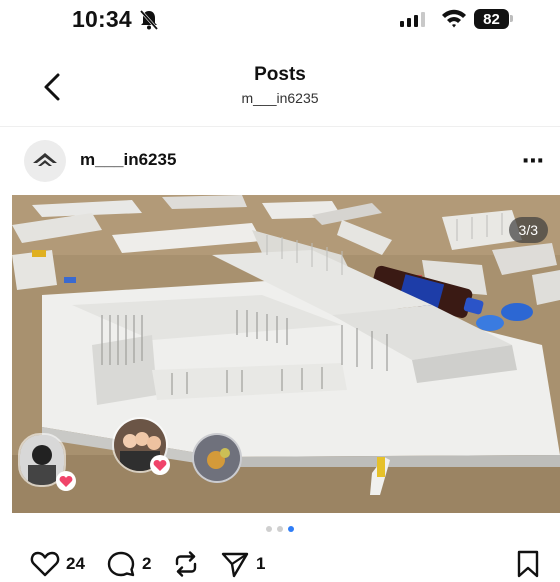  Describe the element at coordinates (454, 18) in the screenshot. I see `wifi-icon` at that location.